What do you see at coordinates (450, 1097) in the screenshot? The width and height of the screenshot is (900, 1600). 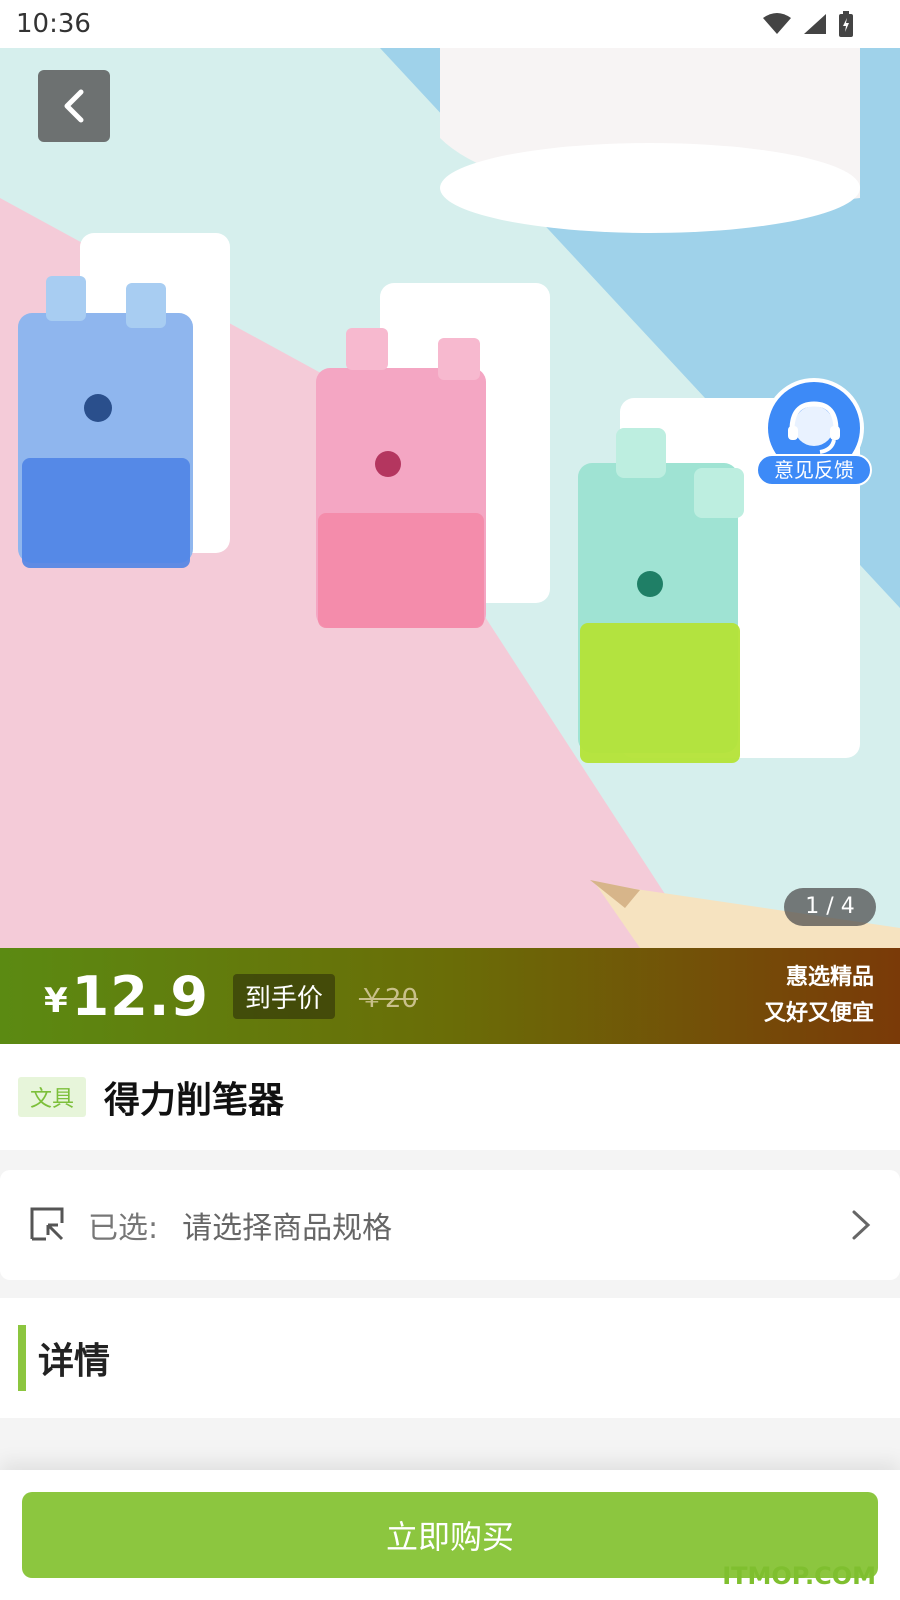 I see `product-title-card: 文具 得力削笔器` at bounding box center [450, 1097].